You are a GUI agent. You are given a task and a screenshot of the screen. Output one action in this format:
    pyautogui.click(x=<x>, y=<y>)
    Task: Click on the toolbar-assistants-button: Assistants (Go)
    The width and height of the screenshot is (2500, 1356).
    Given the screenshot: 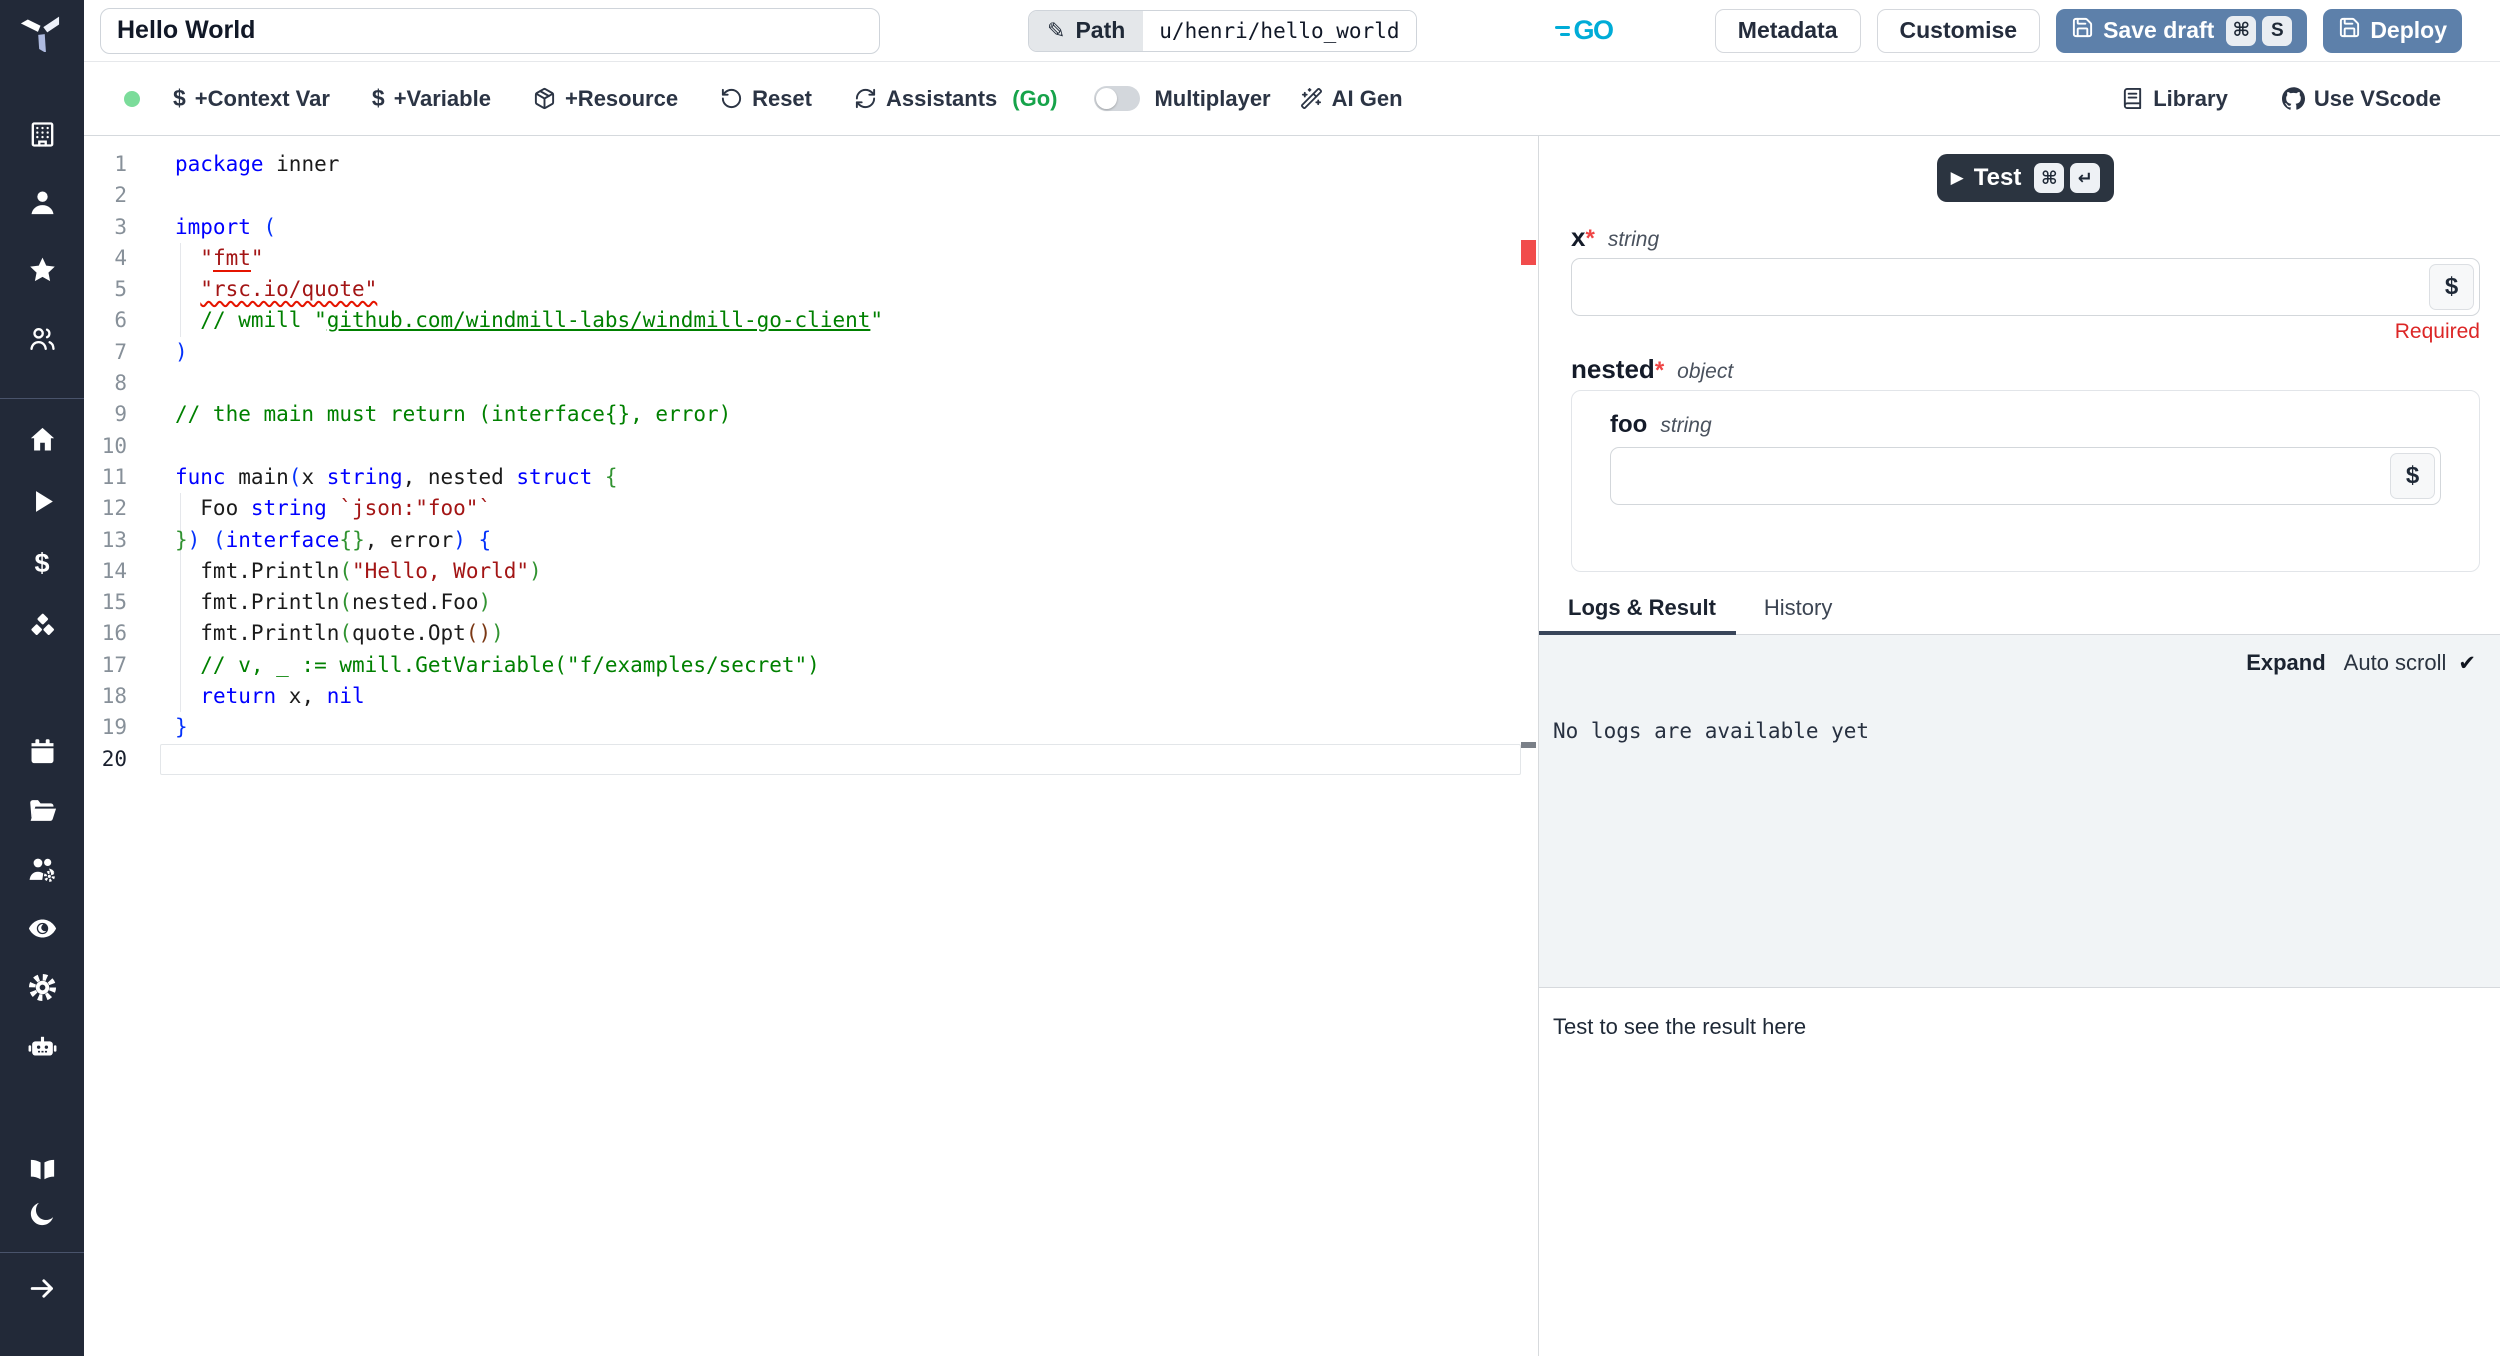 What is the action you would take?
    pyautogui.click(x=955, y=99)
    